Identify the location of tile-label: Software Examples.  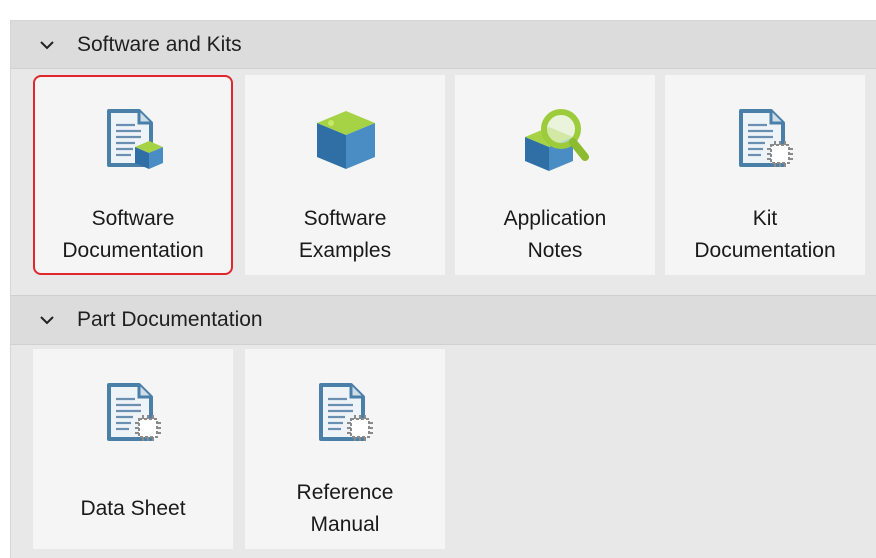
(345, 234).